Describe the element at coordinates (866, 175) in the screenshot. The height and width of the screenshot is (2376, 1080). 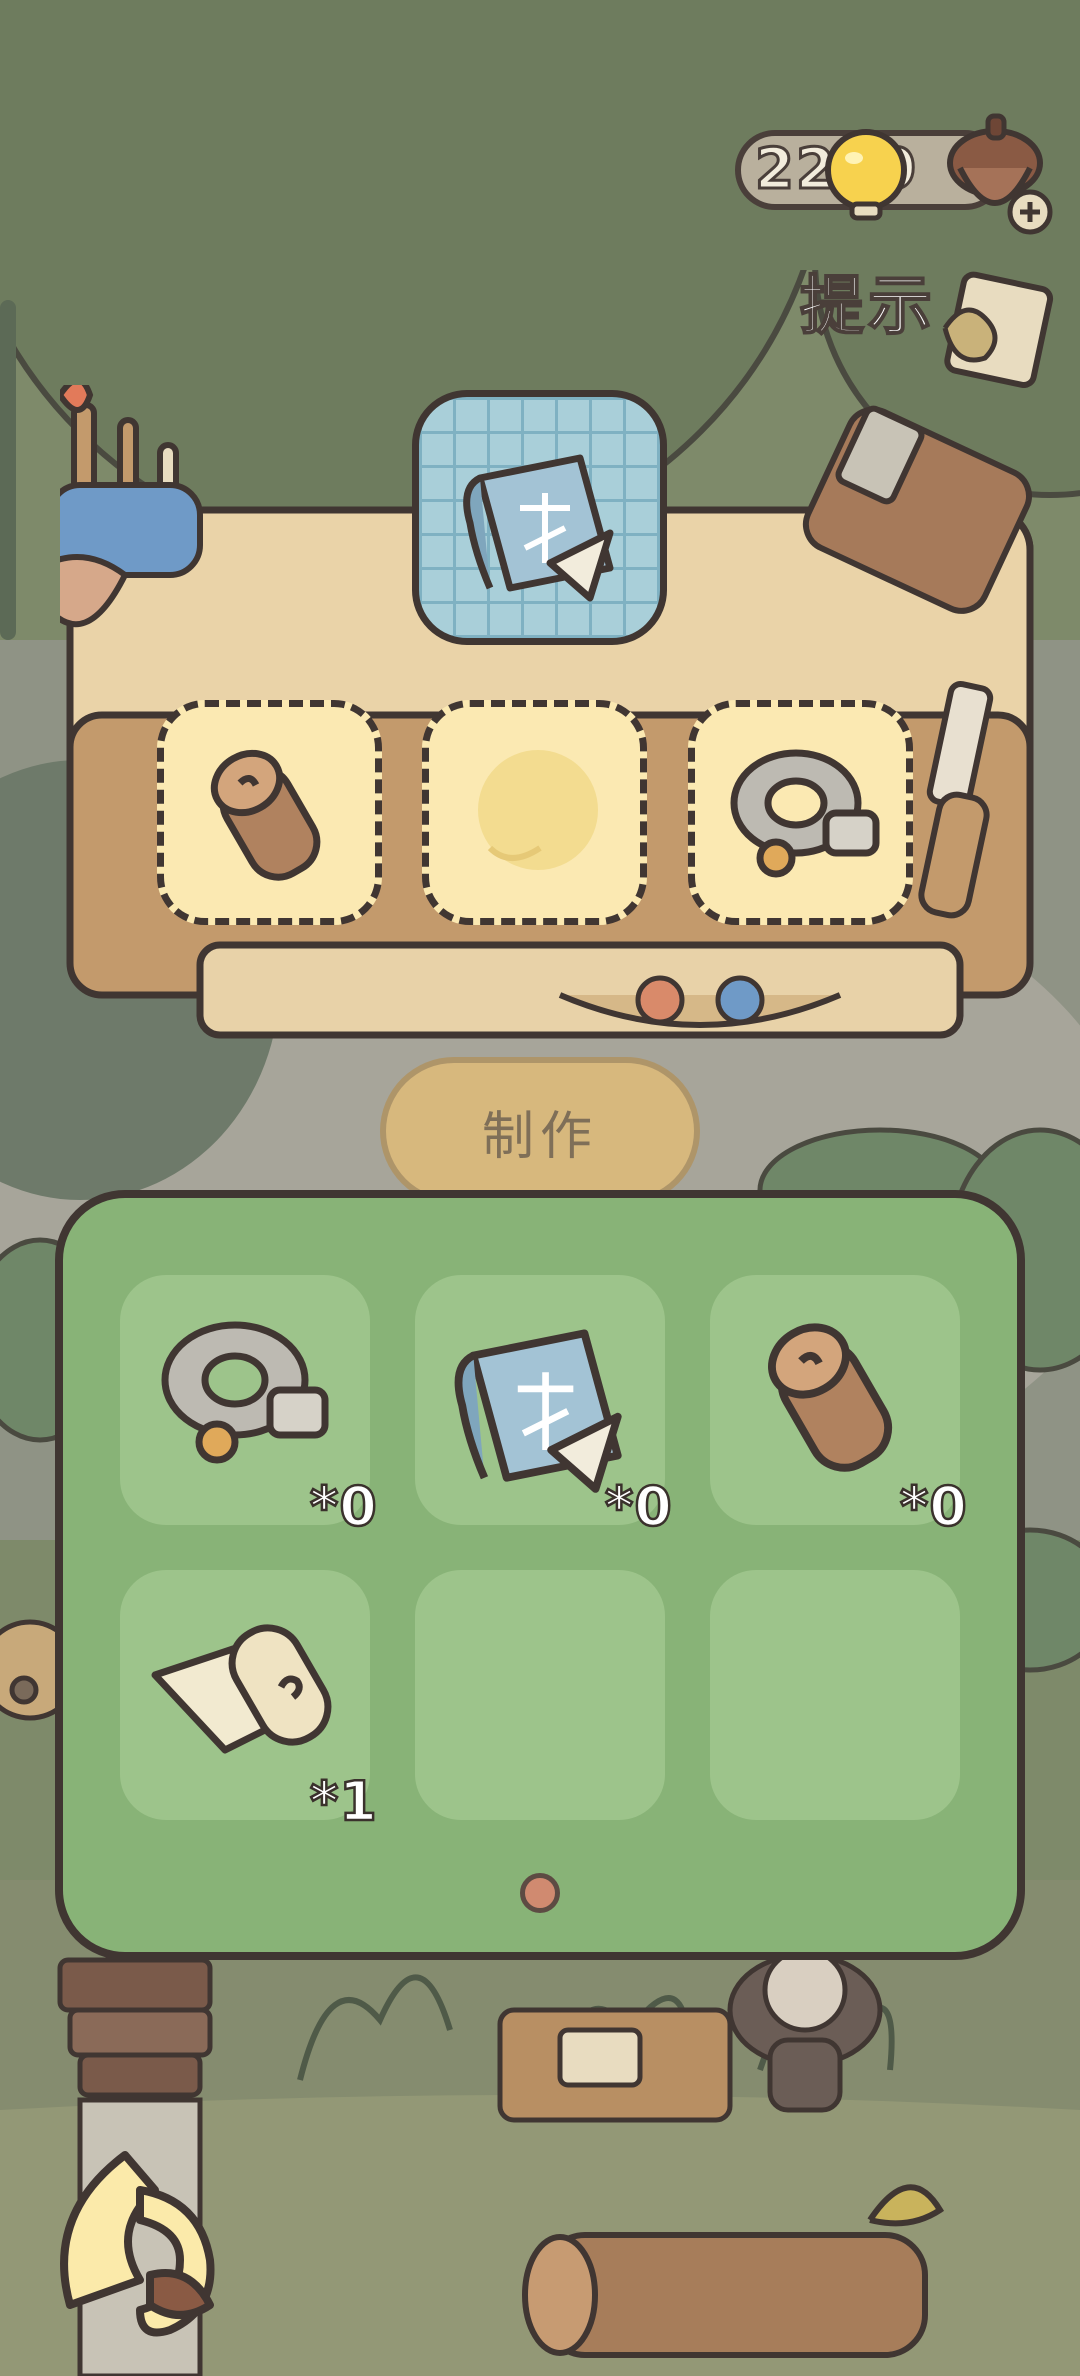
I see `lightbulb-icon` at that location.